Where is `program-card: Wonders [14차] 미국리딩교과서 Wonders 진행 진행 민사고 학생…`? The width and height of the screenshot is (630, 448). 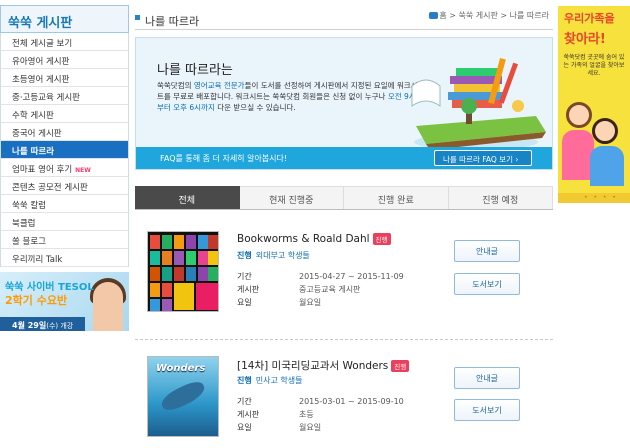
program-card: Wonders [14차] 미국리딩교과서 Wonders 진행 진행 민사고 학생… is located at coordinates (344, 399).